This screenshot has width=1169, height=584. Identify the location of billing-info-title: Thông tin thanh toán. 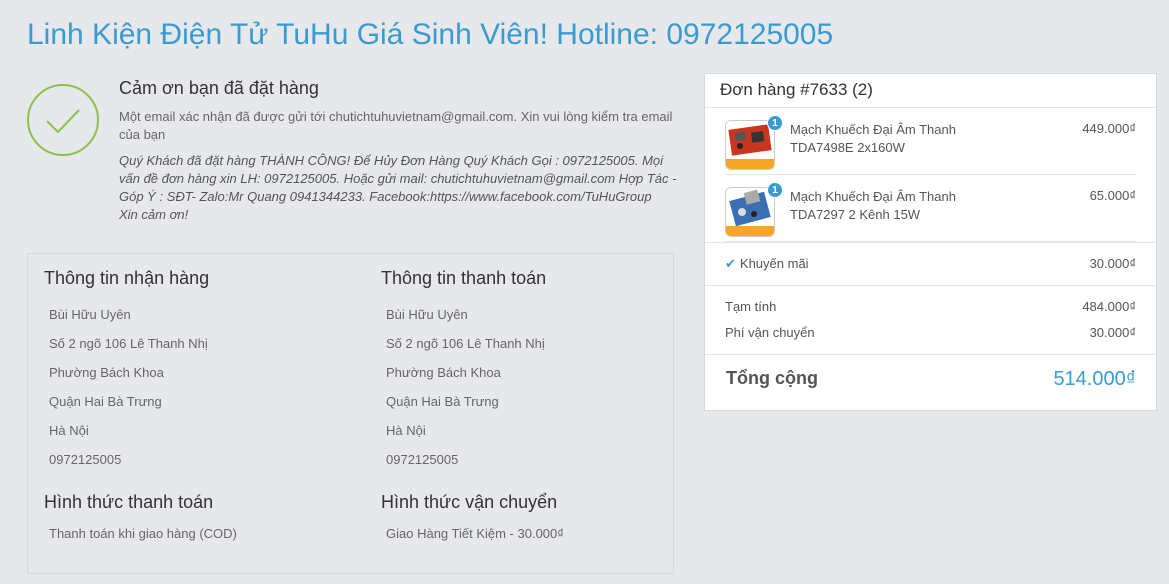
(464, 278).